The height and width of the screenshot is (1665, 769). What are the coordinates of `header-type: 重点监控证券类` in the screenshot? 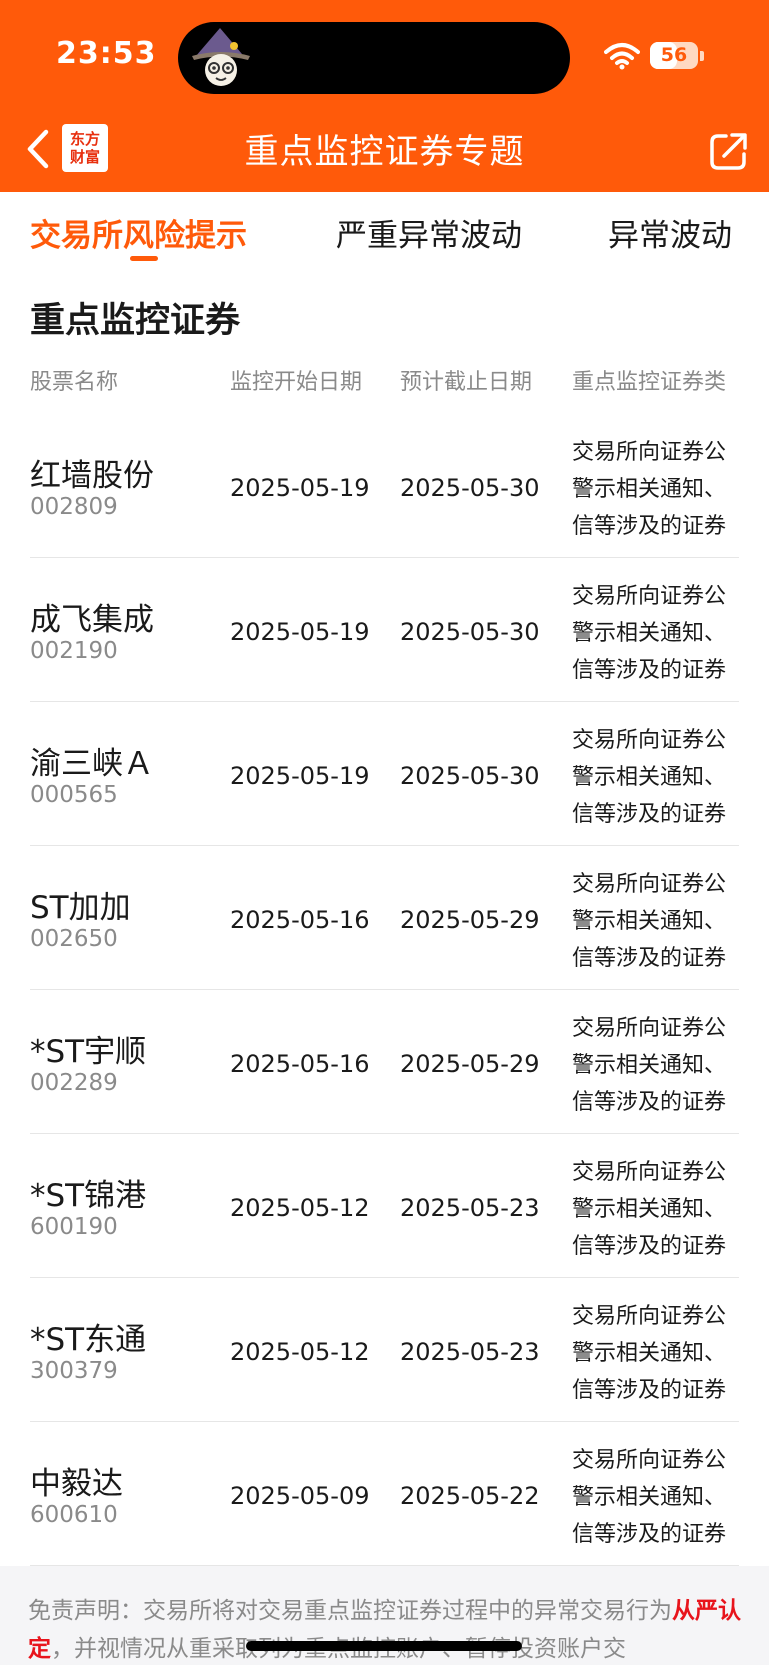 It's located at (649, 382).